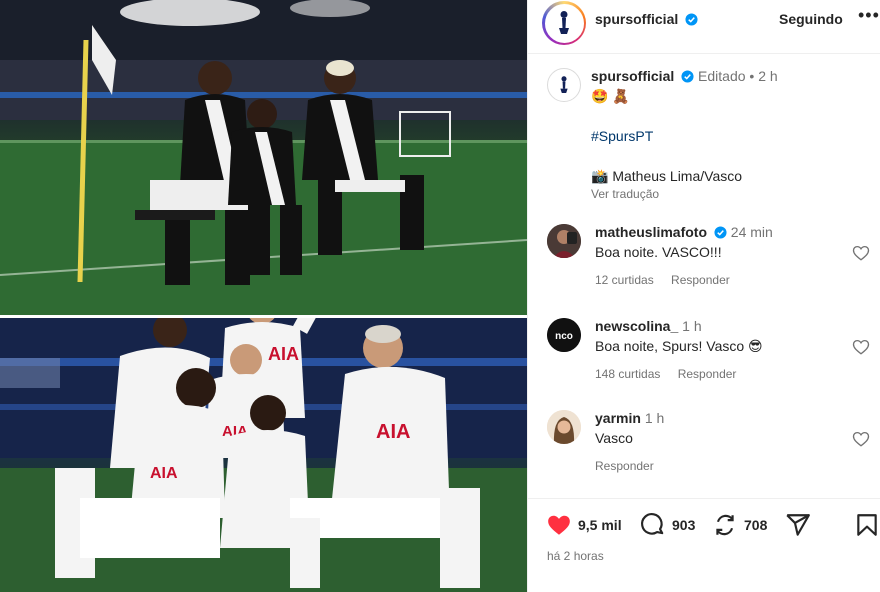 This screenshot has width=880, height=592. What do you see at coordinates (632, 76) in the screenshot?
I see `caption-author-username: spursofficial` at bounding box center [632, 76].